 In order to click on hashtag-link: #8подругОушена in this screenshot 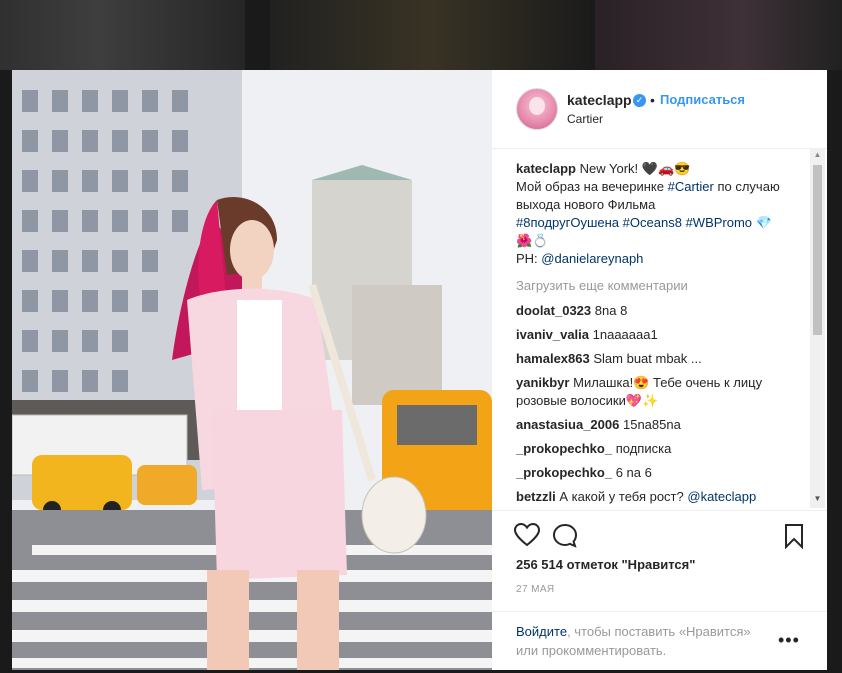, I will do `click(567, 222)`.